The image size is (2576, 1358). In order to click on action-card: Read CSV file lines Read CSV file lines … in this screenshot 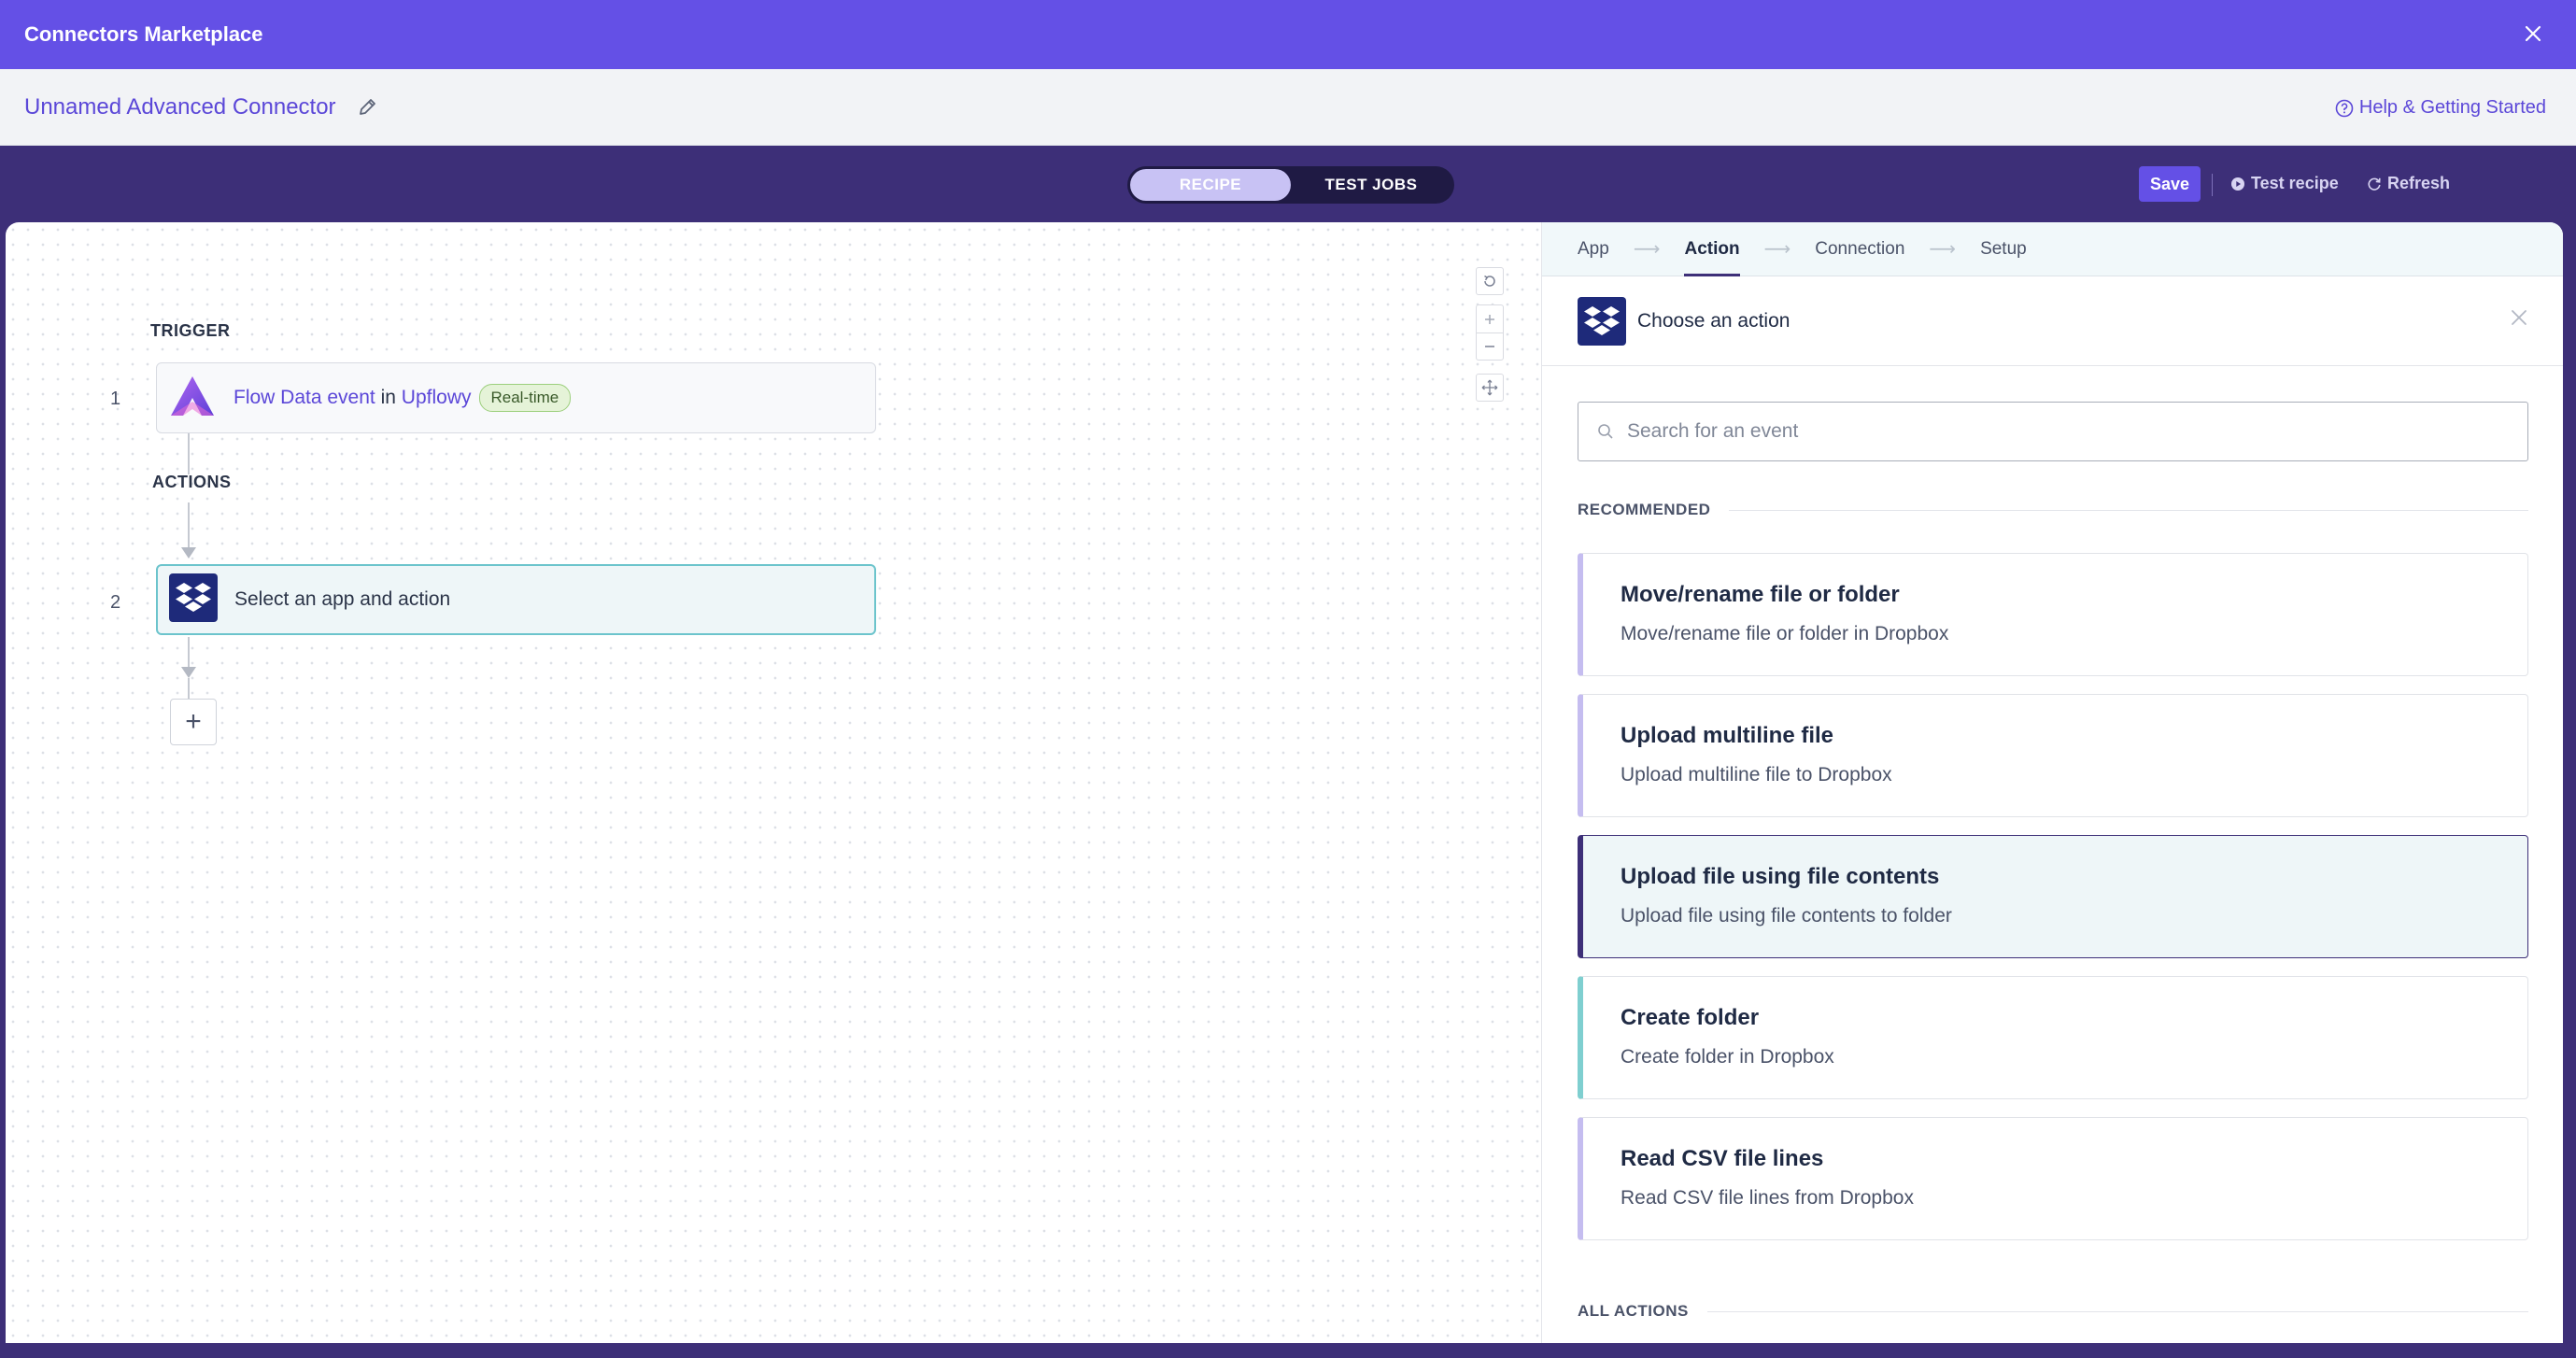, I will do `click(2053, 1178)`.